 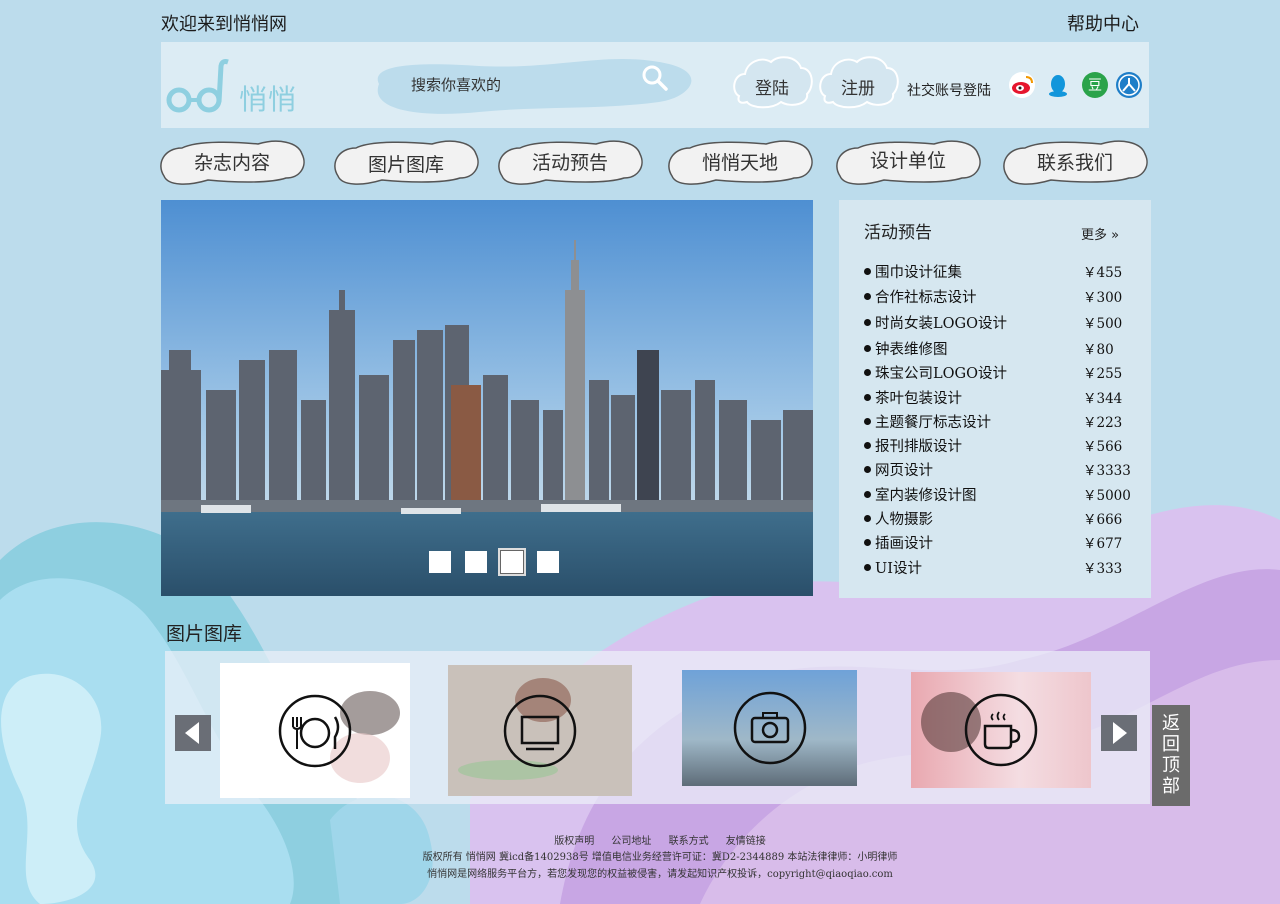 What do you see at coordinates (999, 272) in the screenshot?
I see `event-row: 围巾设计征集 ￥455` at bounding box center [999, 272].